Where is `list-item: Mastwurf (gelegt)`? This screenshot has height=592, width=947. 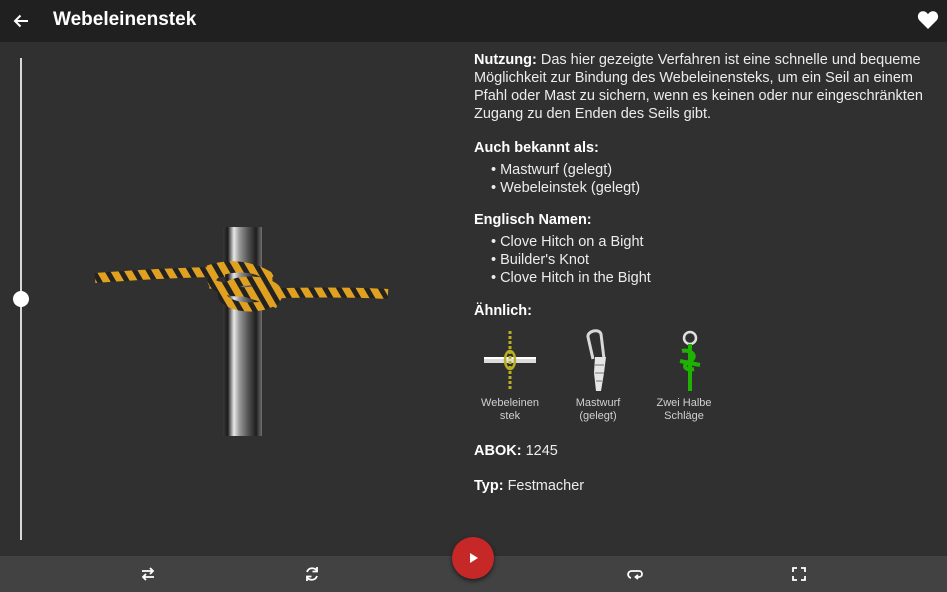
list-item: Mastwurf (gelegt) is located at coordinates (565, 170).